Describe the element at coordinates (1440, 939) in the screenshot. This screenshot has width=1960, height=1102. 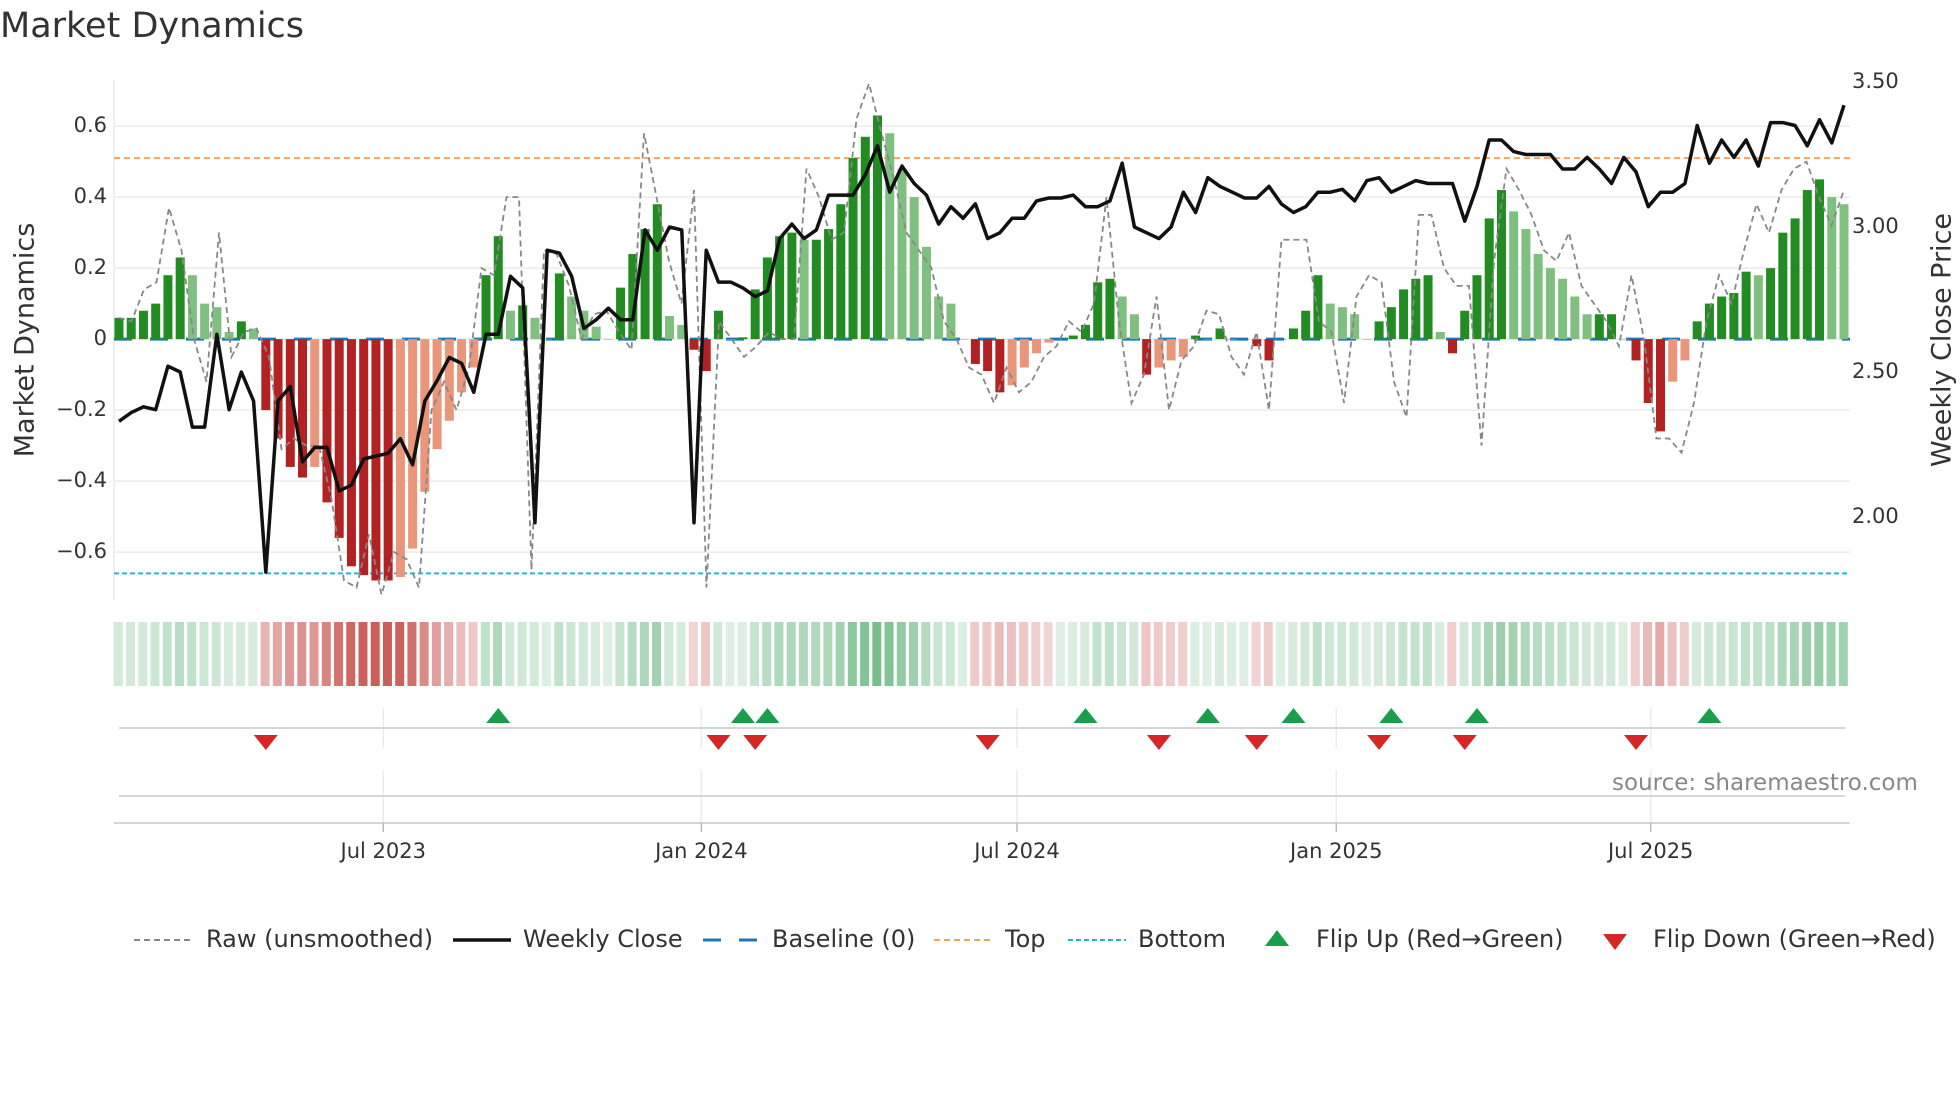
I see `legend-flip-up-label: Flip Up (Red→Green)` at that location.